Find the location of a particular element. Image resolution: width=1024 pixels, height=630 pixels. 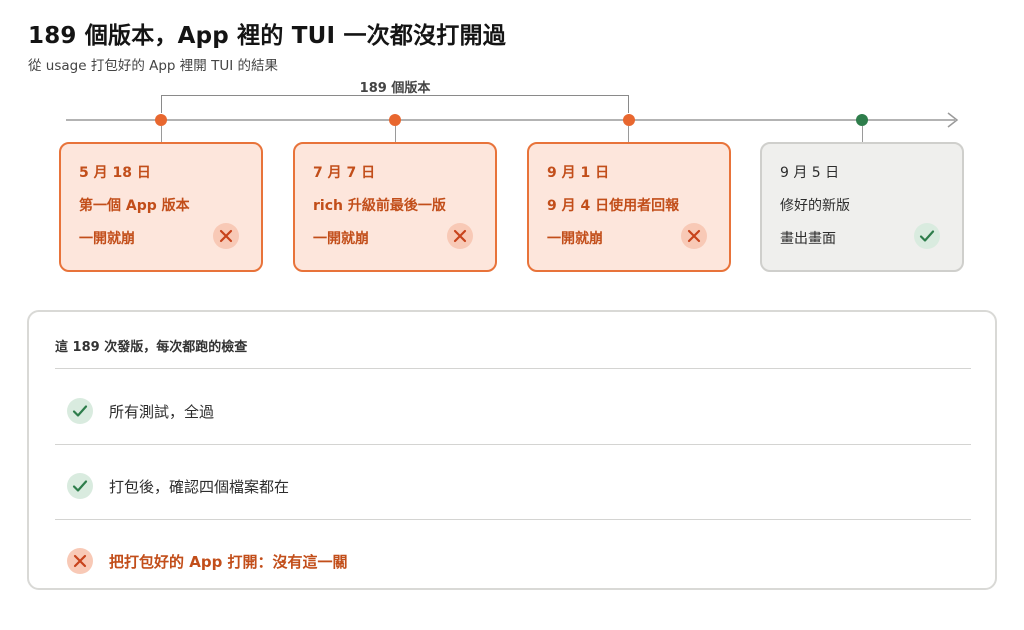

check-row-tests: 所有測試，全過 is located at coordinates (140, 411).